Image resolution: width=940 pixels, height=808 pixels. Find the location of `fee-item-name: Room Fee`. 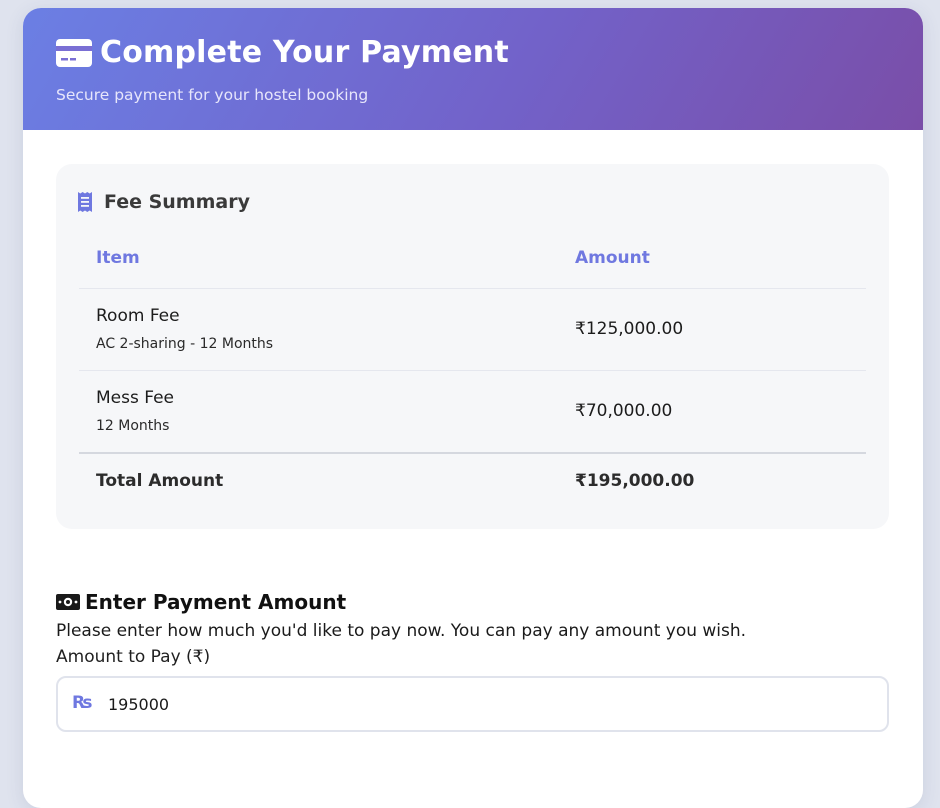

fee-item-name: Room Fee is located at coordinates (138, 316).